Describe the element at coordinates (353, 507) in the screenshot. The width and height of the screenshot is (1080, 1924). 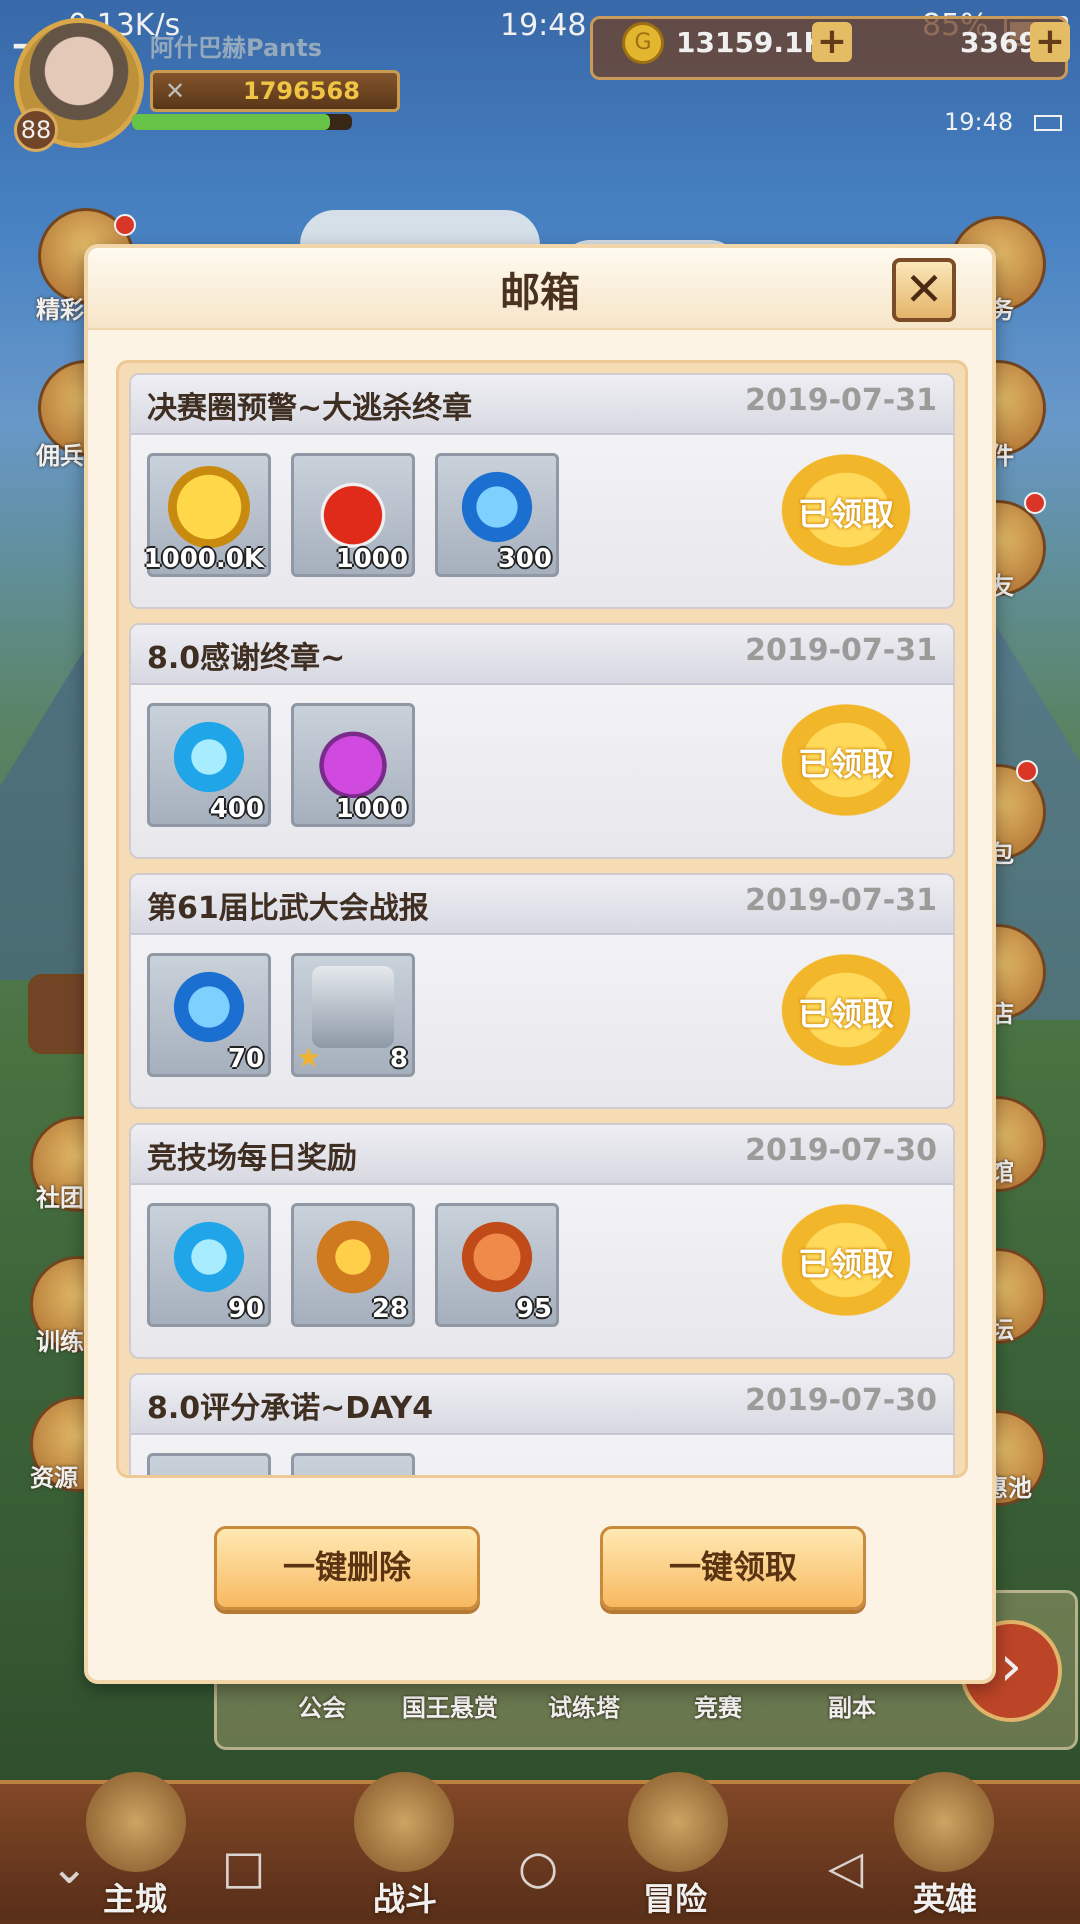
I see `red-potion-icon` at that location.